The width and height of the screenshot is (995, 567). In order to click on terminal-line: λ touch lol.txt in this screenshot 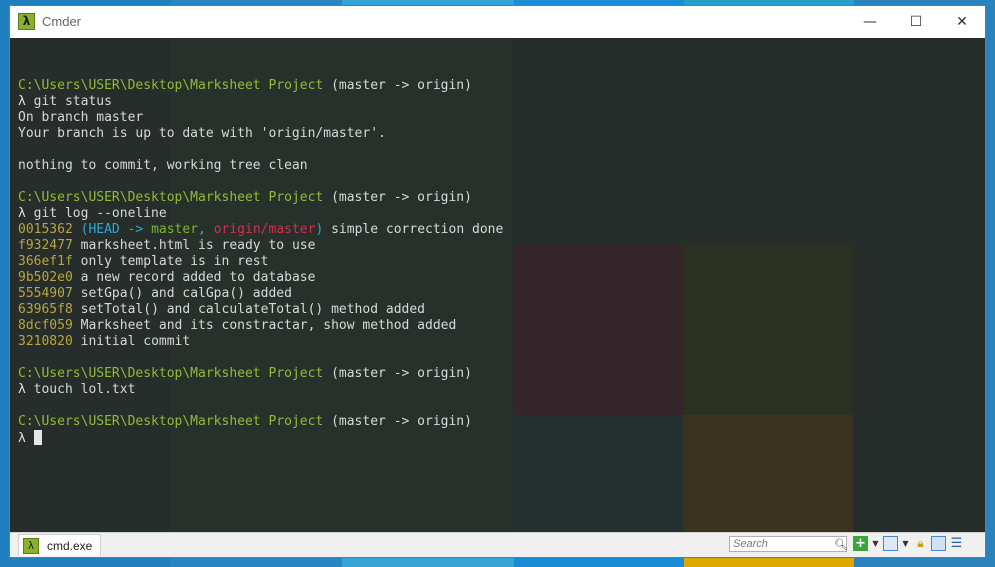, I will do `click(260, 390)`.